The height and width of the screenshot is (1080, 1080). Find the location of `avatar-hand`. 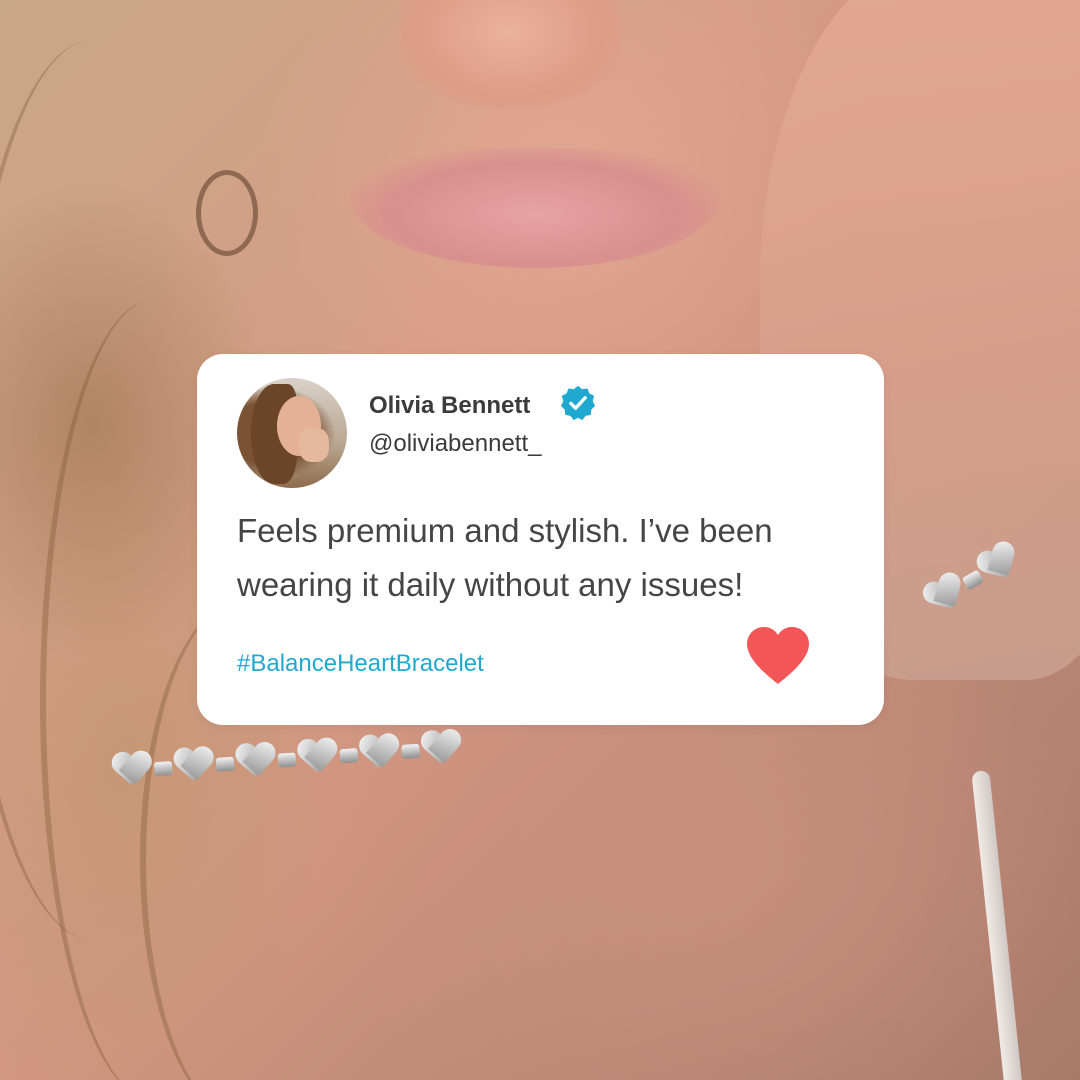

avatar-hand is located at coordinates (314, 445).